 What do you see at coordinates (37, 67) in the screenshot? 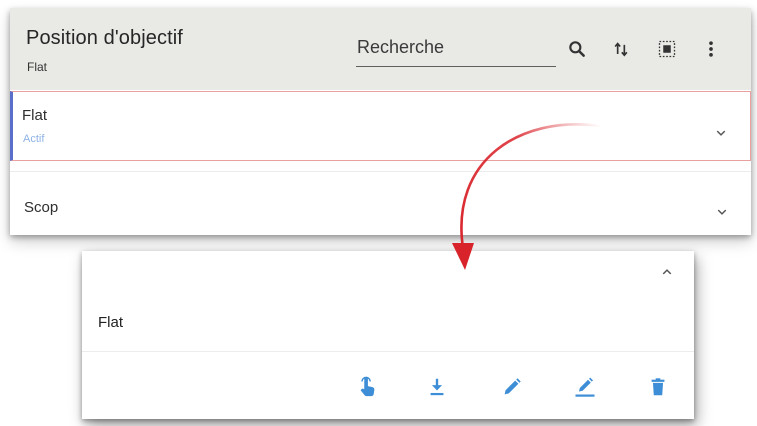
I see `page-subtitle: Flat` at bounding box center [37, 67].